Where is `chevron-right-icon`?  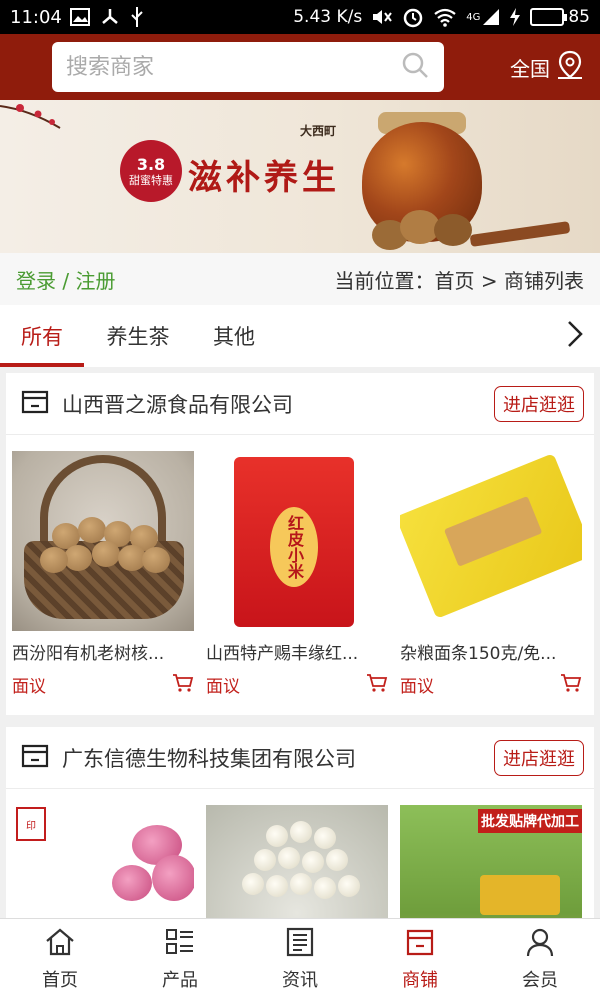 chevron-right-icon is located at coordinates (575, 336).